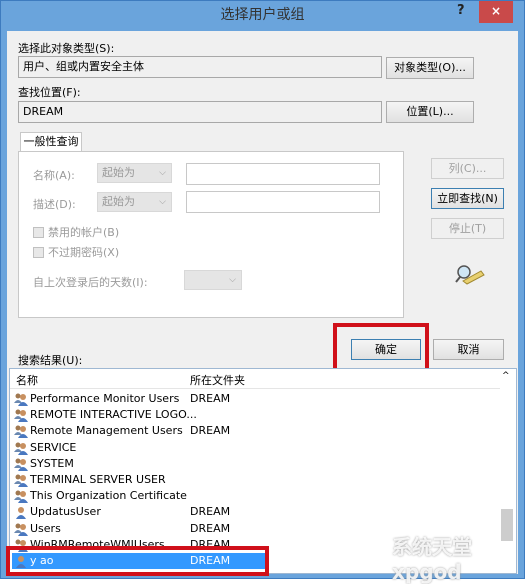 The width and height of the screenshot is (525, 584). Describe the element at coordinates (66, 48) in the screenshot. I see `object-type-label: 选择此对象类型(S):` at that location.